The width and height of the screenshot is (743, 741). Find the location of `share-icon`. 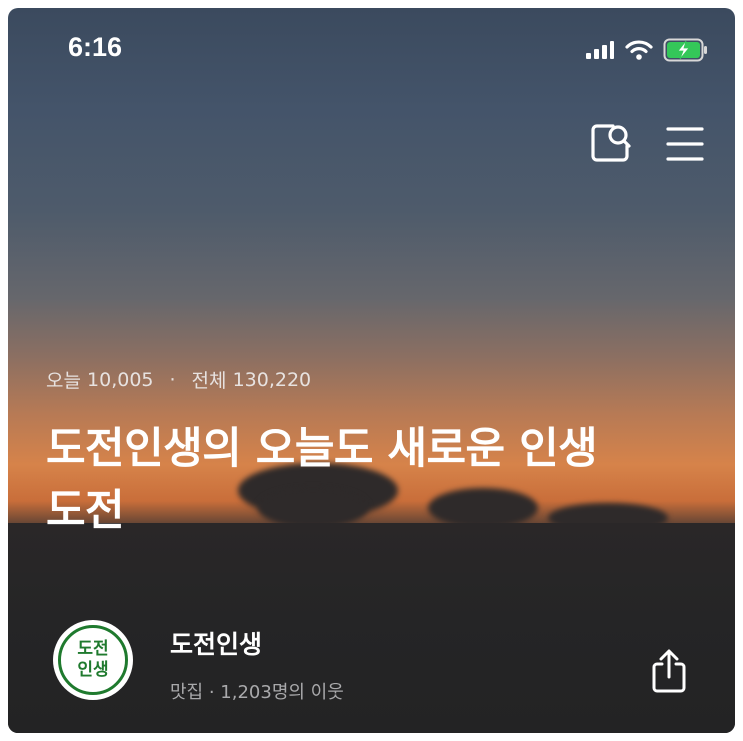

share-icon is located at coordinates (669, 671).